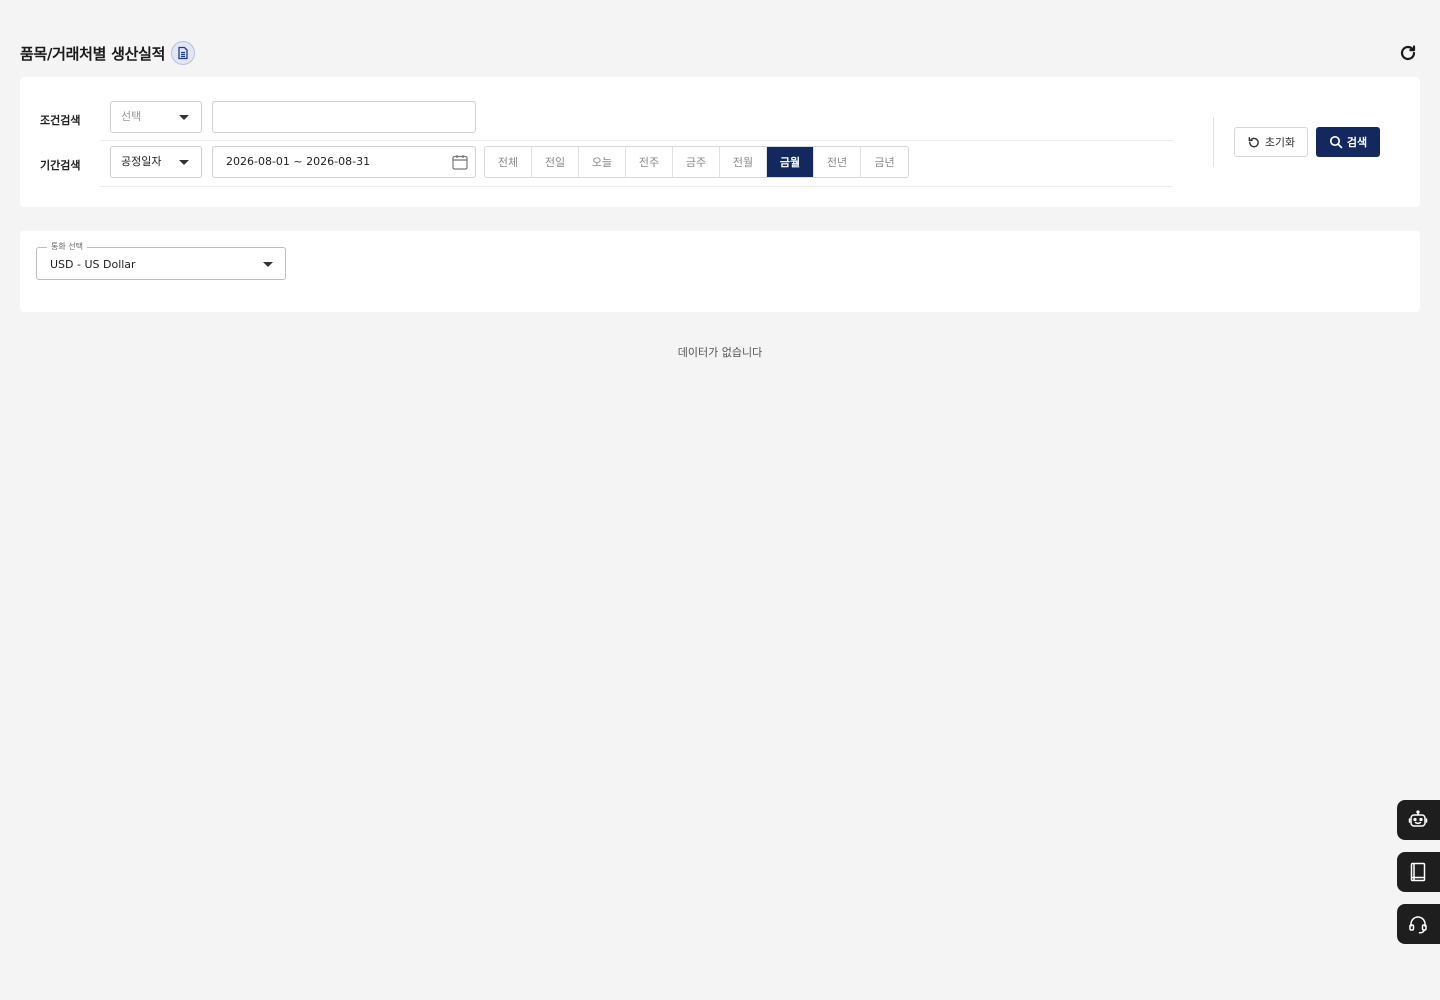 The image size is (1440, 1000). What do you see at coordinates (93, 53) in the screenshot?
I see `page-title: 품목/거래처별 생산실적` at bounding box center [93, 53].